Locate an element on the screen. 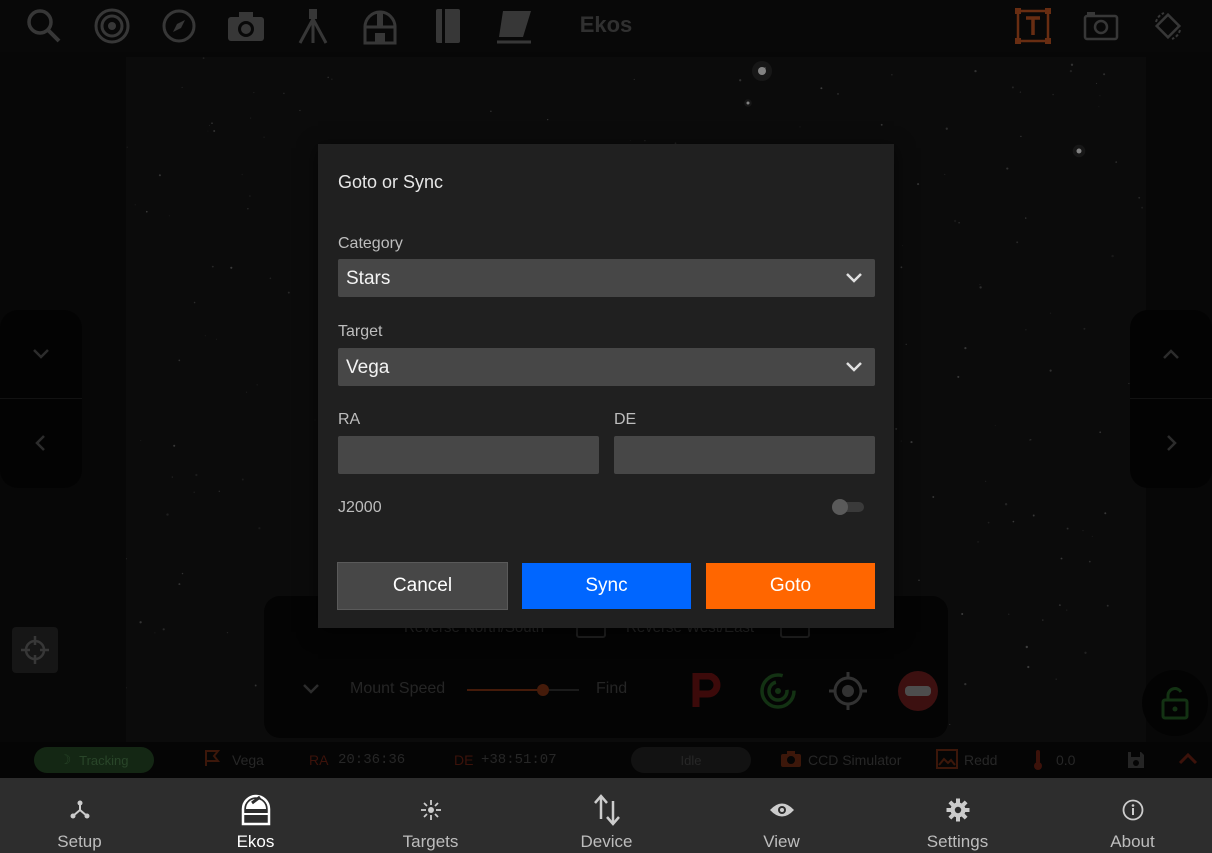 The width and height of the screenshot is (1212, 853). nav-view: View is located at coordinates (781, 815).